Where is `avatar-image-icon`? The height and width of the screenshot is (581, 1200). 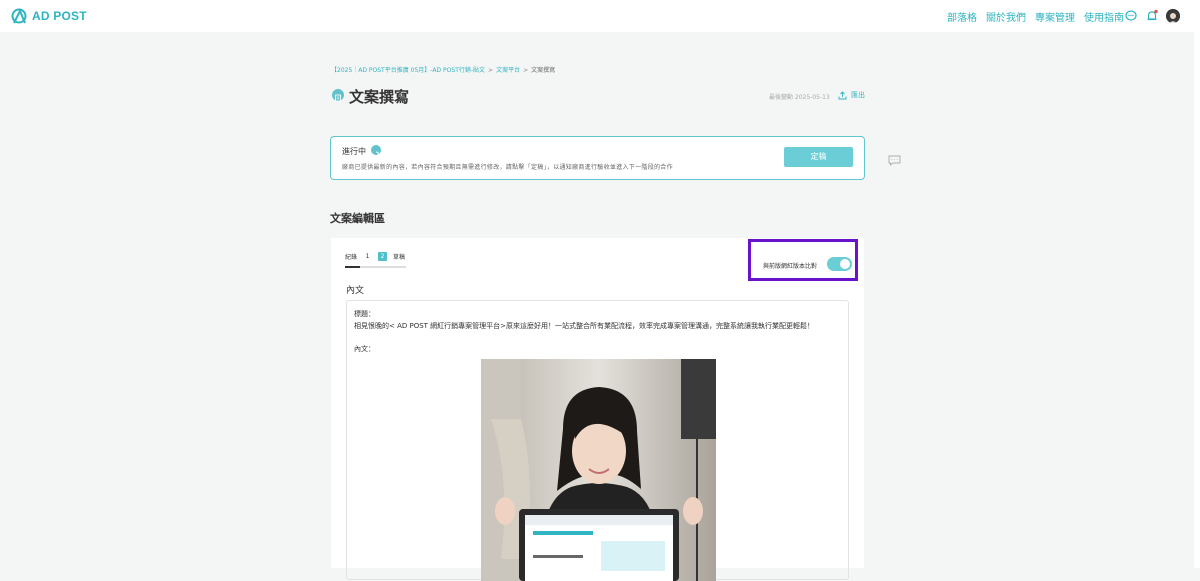
avatar-image-icon is located at coordinates (1173, 16).